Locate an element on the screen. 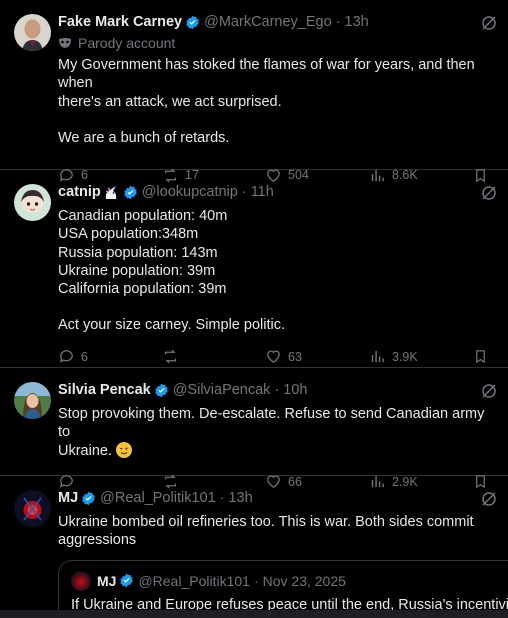  reply-icon is located at coordinates (66, 356).